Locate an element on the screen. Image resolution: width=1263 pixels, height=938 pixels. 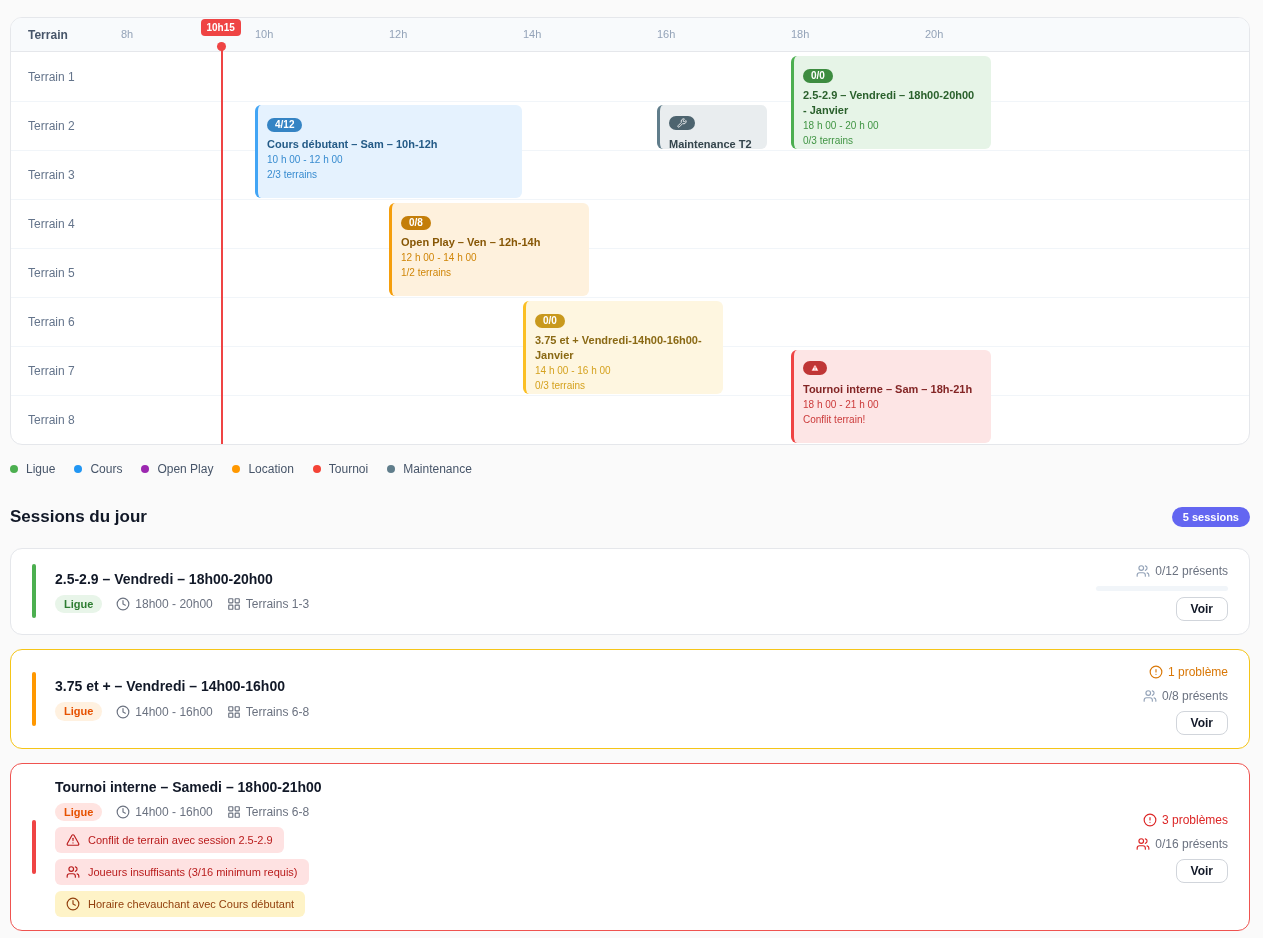
hour-label: 18h is located at coordinates (800, 35).